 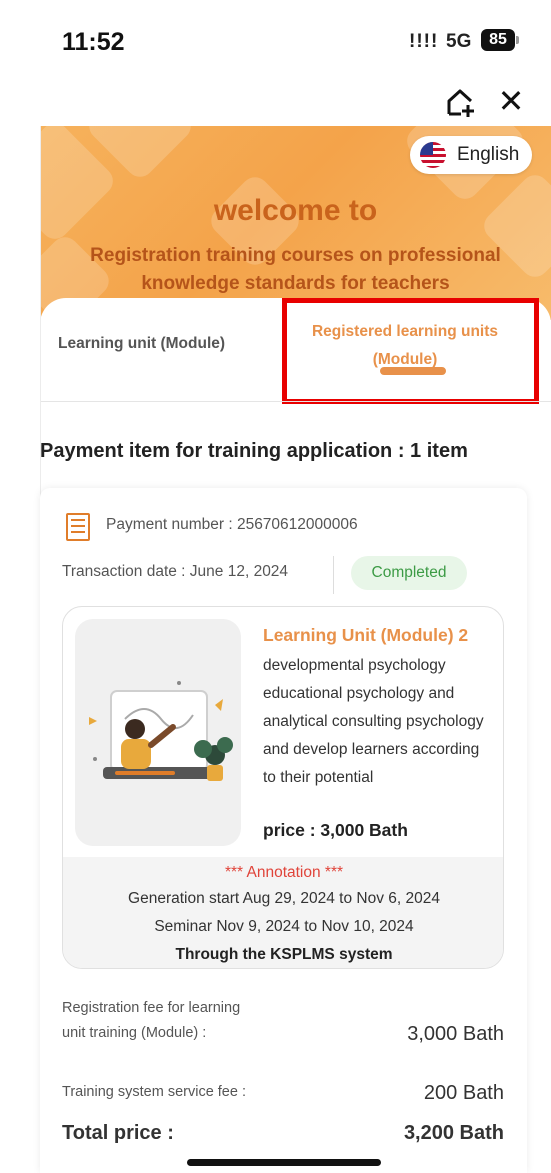 I want to click on close-icon: ✕, so click(x=511, y=101).